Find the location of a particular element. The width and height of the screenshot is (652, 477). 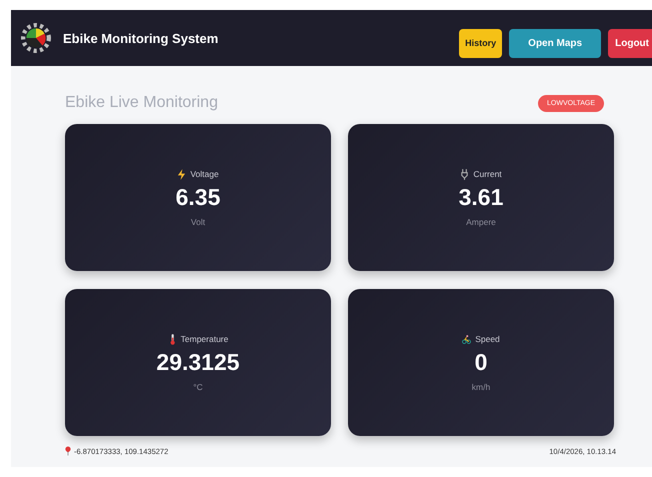

sensor-value: 29.3125 is located at coordinates (198, 362).